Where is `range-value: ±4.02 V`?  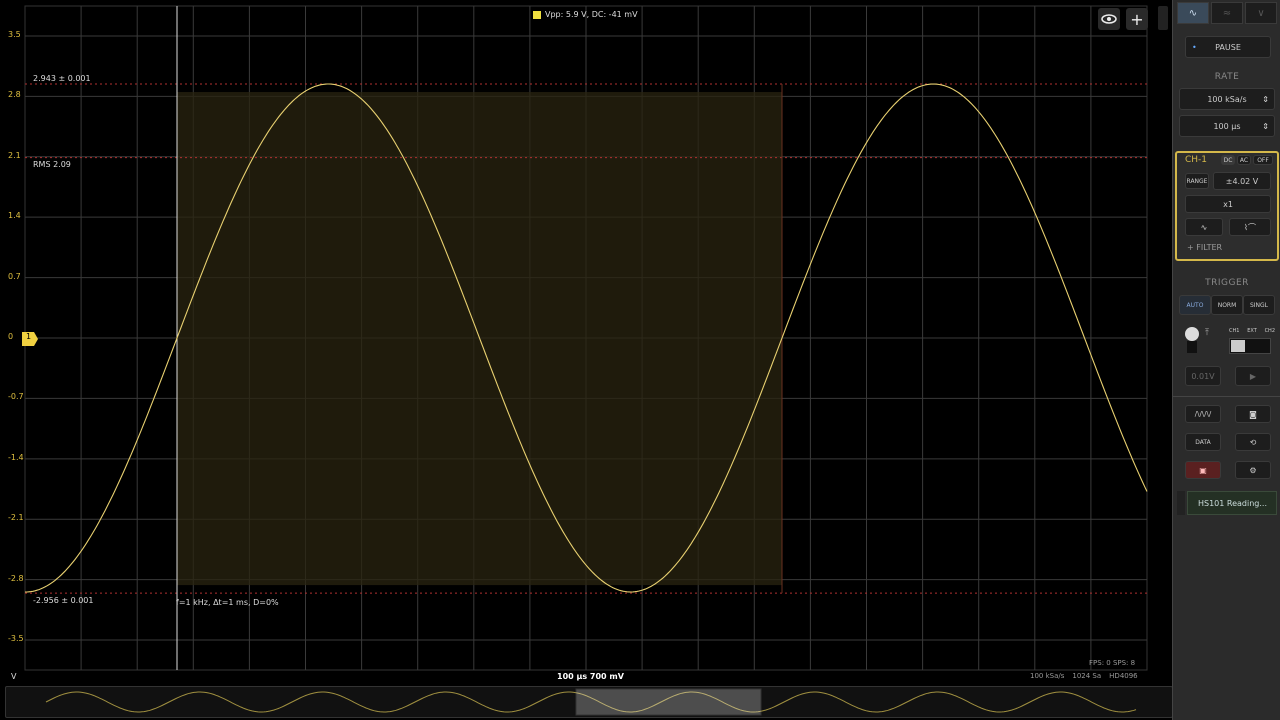
range-value: ±4.02 V is located at coordinates (1242, 181).